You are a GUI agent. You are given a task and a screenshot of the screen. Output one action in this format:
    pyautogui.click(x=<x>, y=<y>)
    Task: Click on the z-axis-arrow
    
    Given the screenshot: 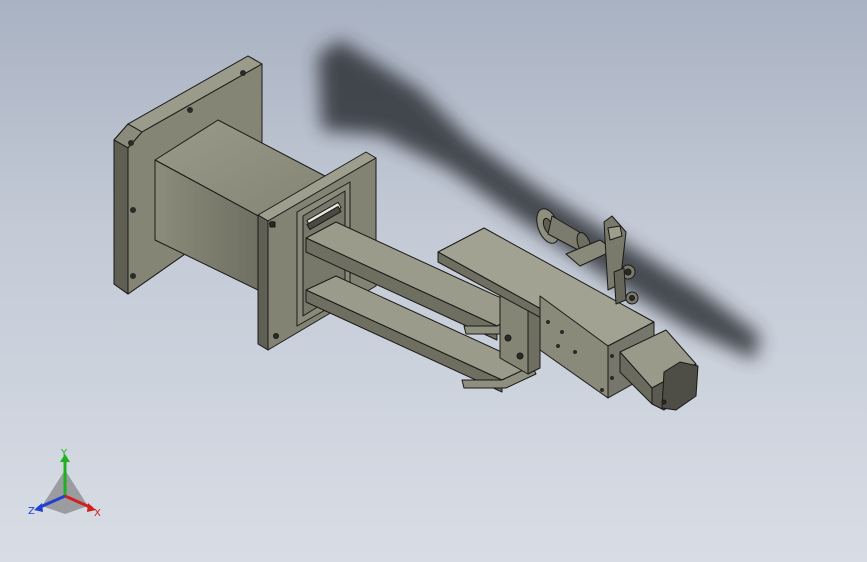 What is the action you would take?
    pyautogui.click(x=38, y=507)
    